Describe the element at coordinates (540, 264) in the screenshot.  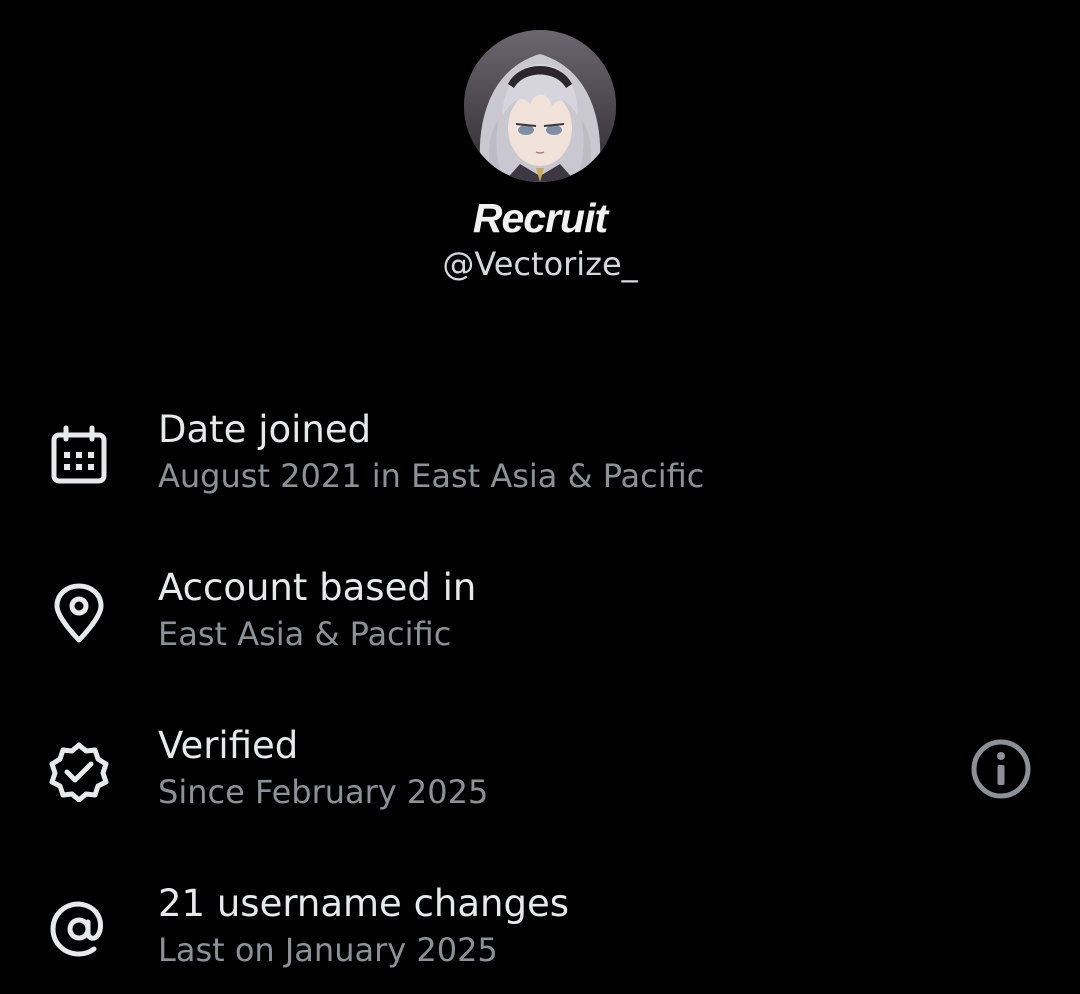
I see `username-handle: @Vectorize_` at that location.